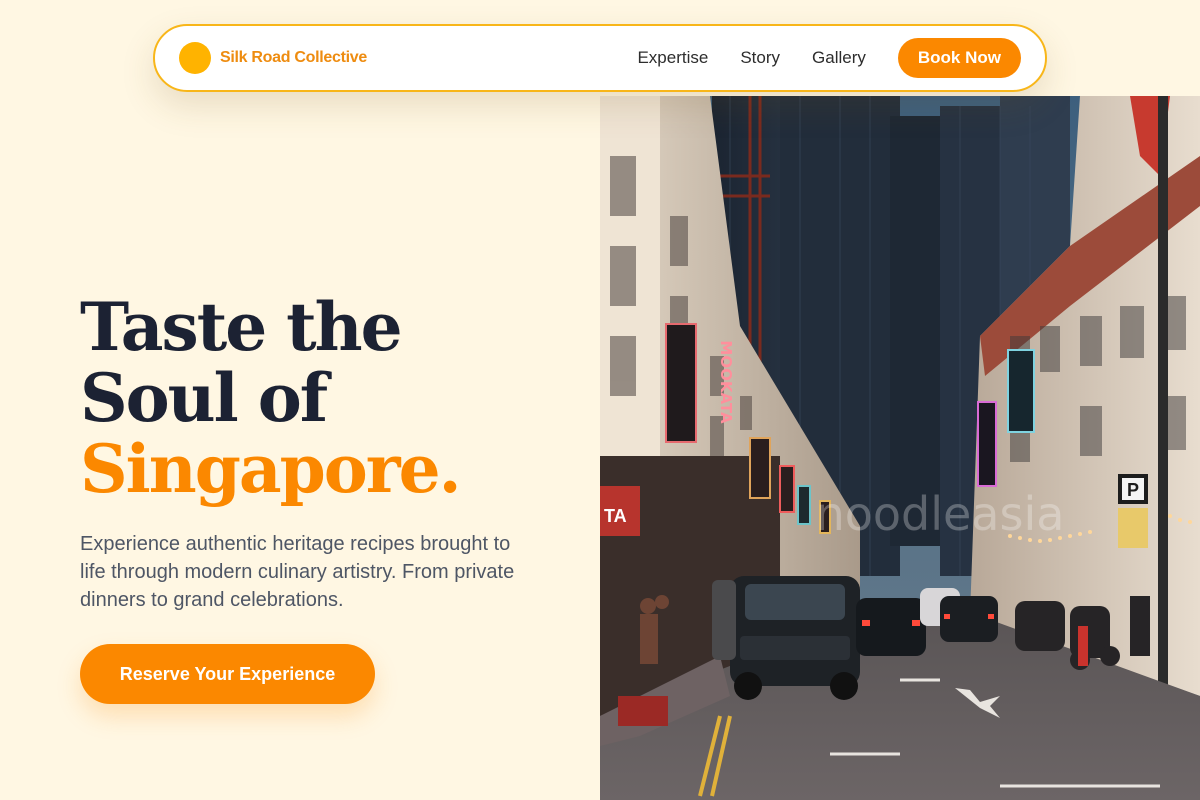 The image size is (1200, 800). I want to click on nav-links: Expertise Story Gallery, so click(751, 58).